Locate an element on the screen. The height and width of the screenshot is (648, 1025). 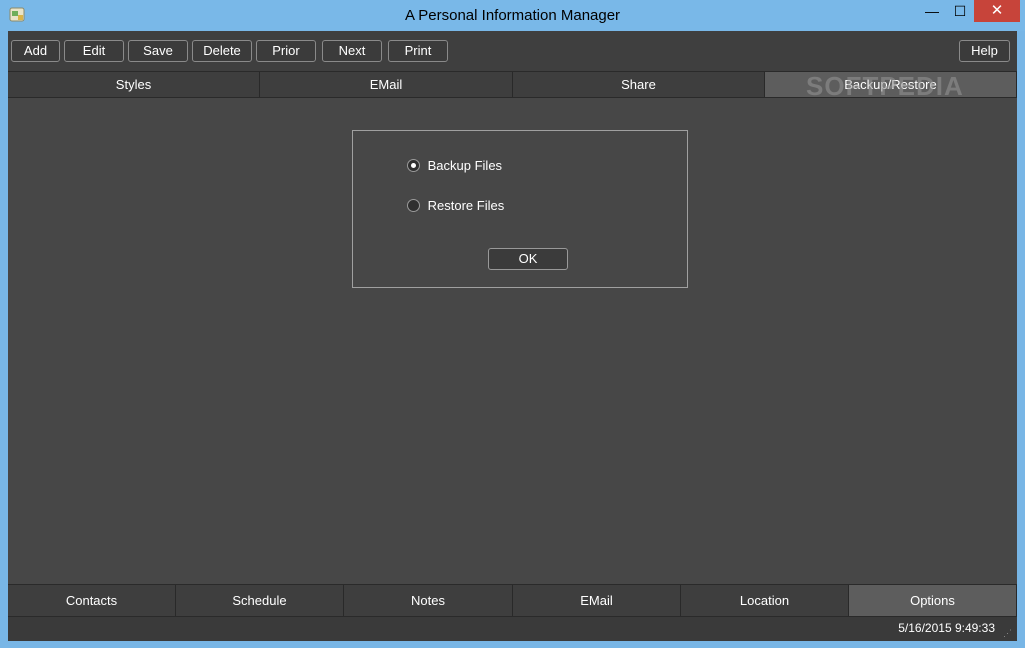
ok-button: OK is located at coordinates (528, 259).